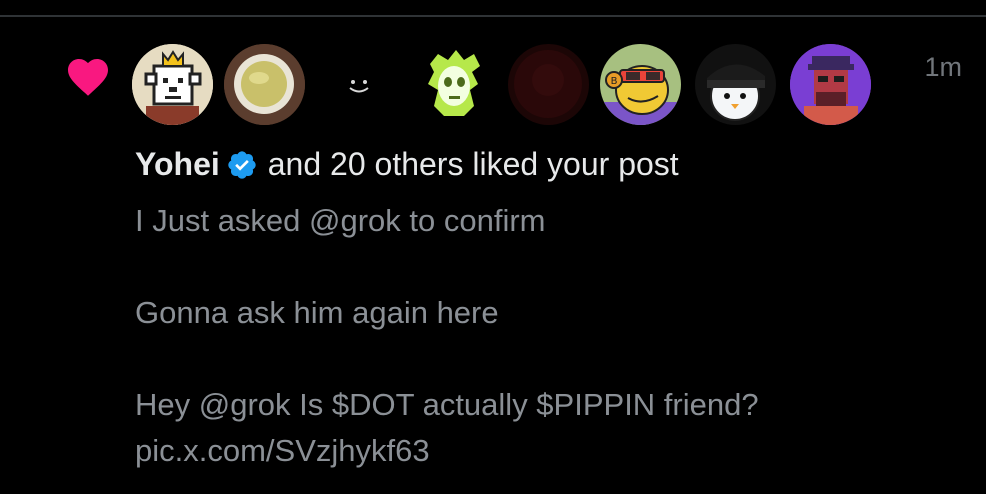  Describe the element at coordinates (830, 84) in the screenshot. I see `purple-pixel-man-avatar` at that location.